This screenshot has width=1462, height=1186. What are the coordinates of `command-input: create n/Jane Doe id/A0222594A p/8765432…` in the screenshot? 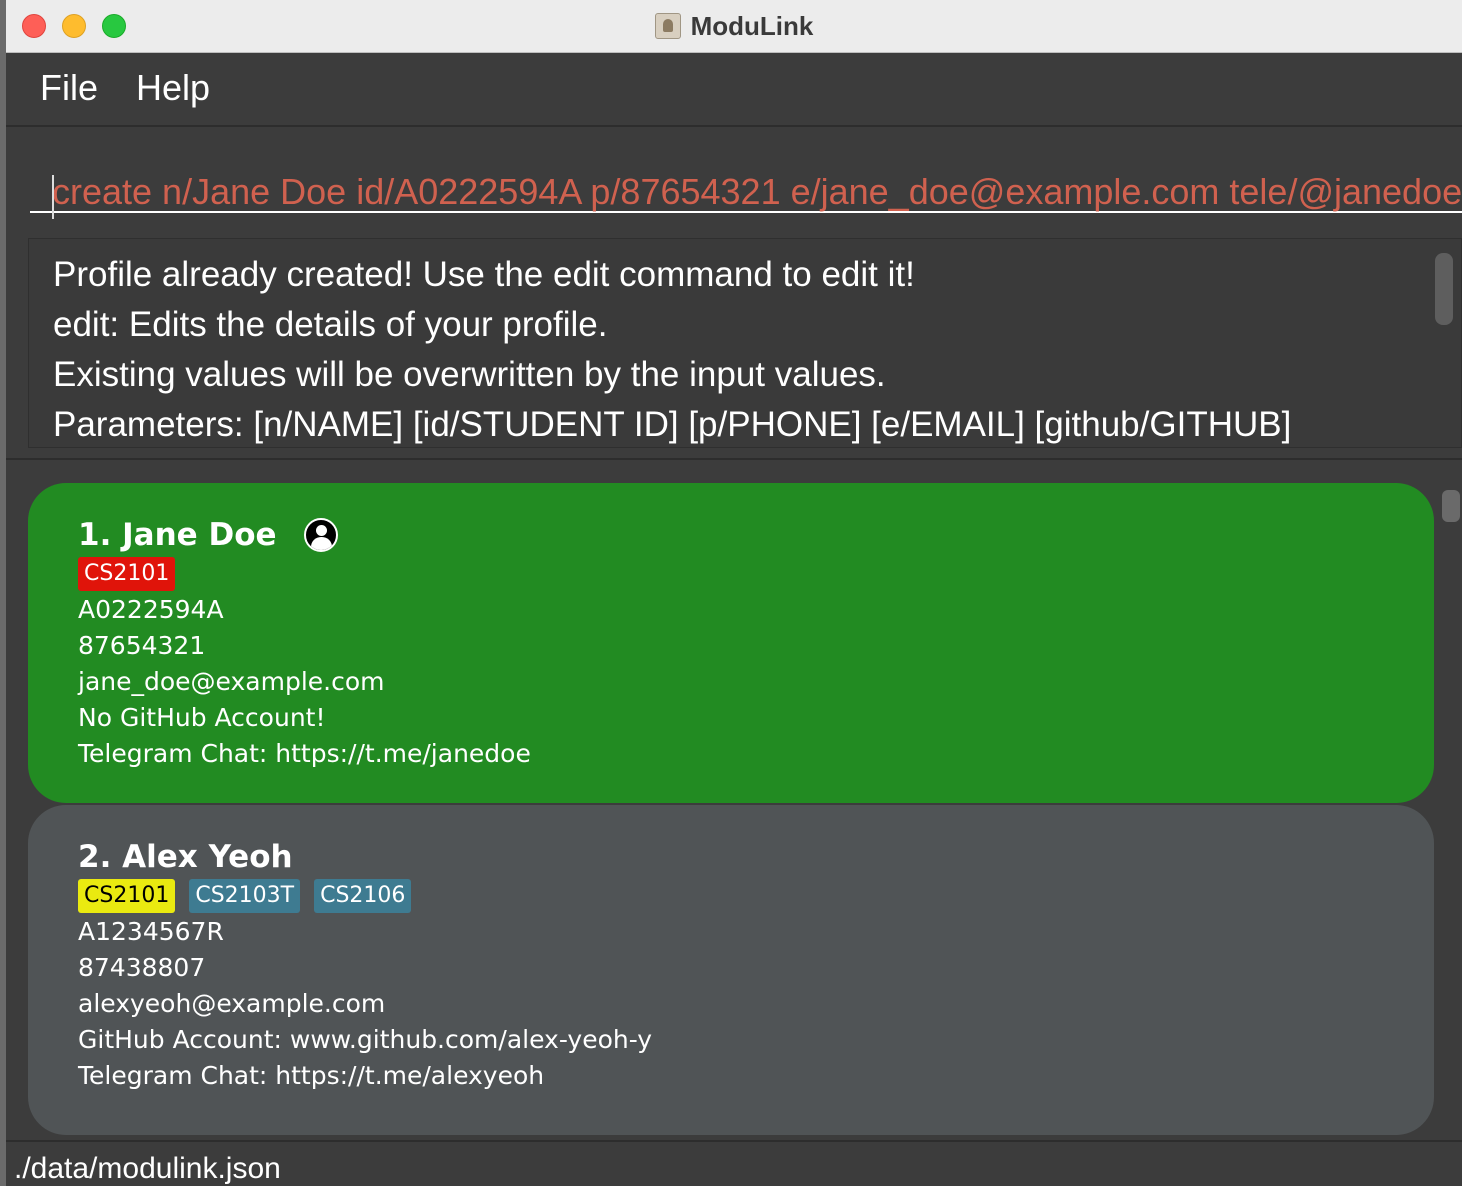 It's located at (746, 184).